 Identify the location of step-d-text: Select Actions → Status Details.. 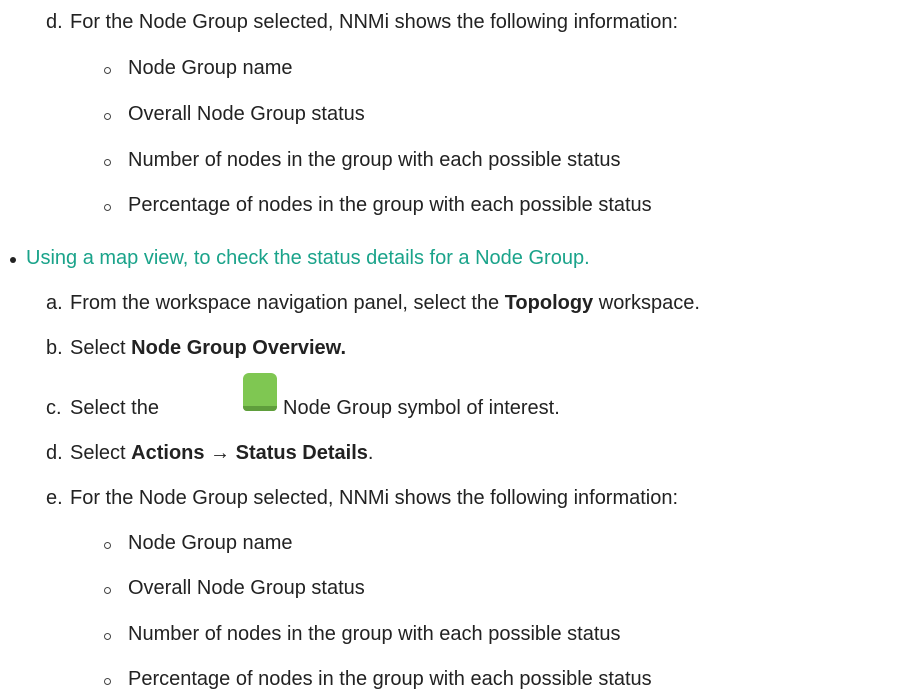
(221, 453).